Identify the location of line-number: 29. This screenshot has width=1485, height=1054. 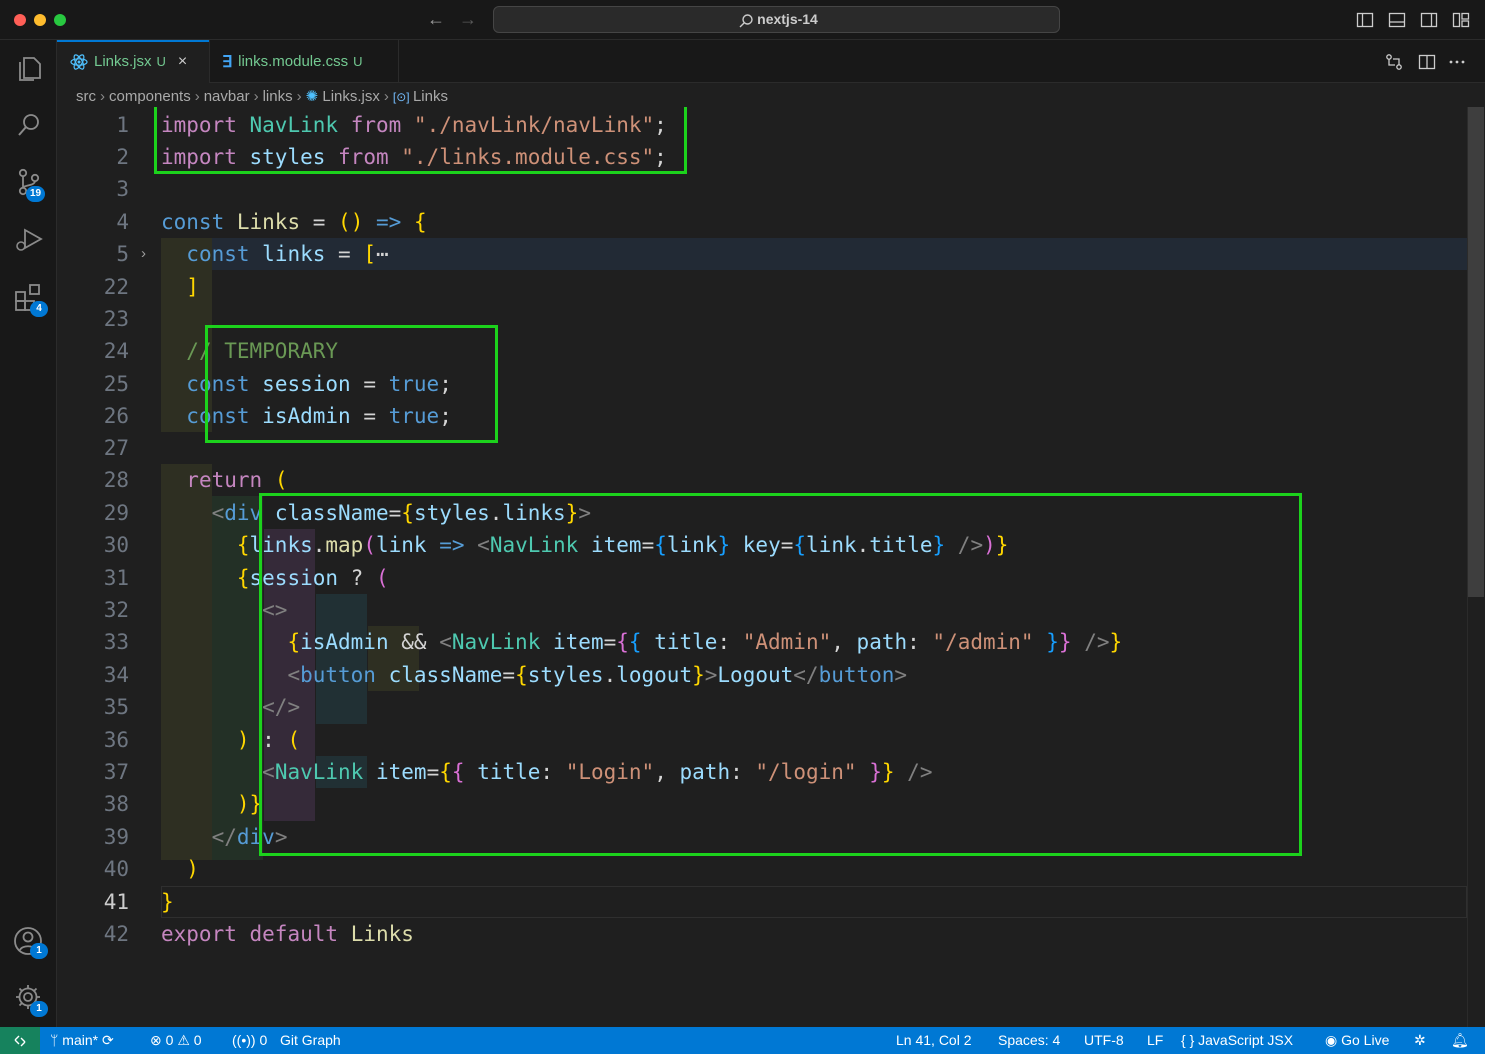
(116, 513).